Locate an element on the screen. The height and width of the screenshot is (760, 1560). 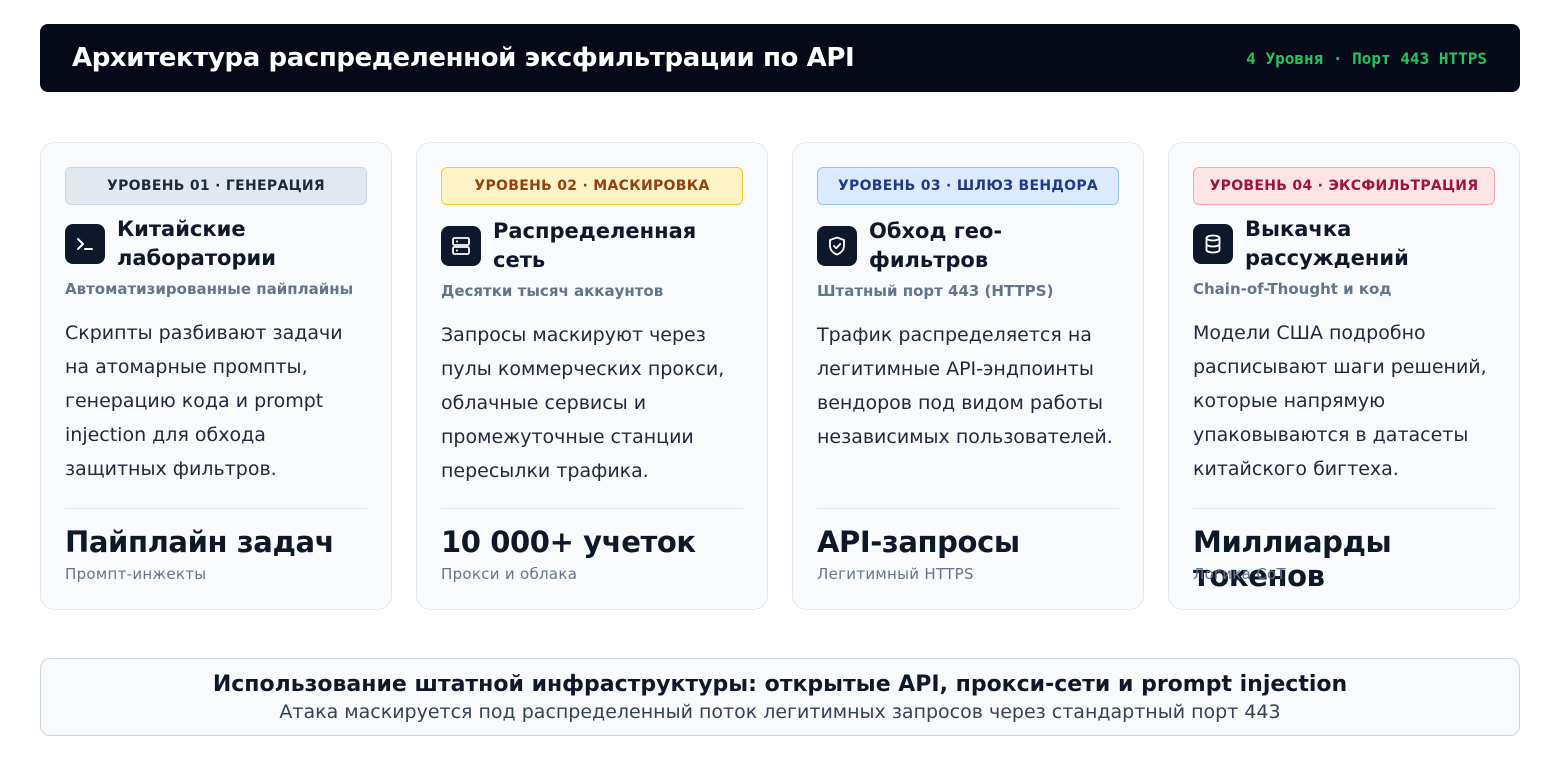
card-metric-label: Промпт-инжекты is located at coordinates (136, 574).